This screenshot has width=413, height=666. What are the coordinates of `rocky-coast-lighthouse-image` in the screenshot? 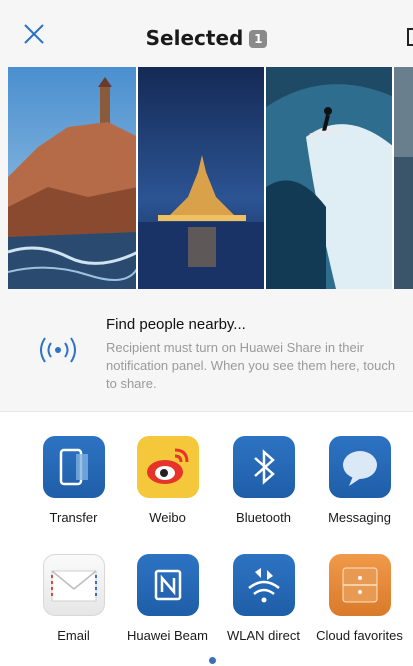 It's located at (72, 178).